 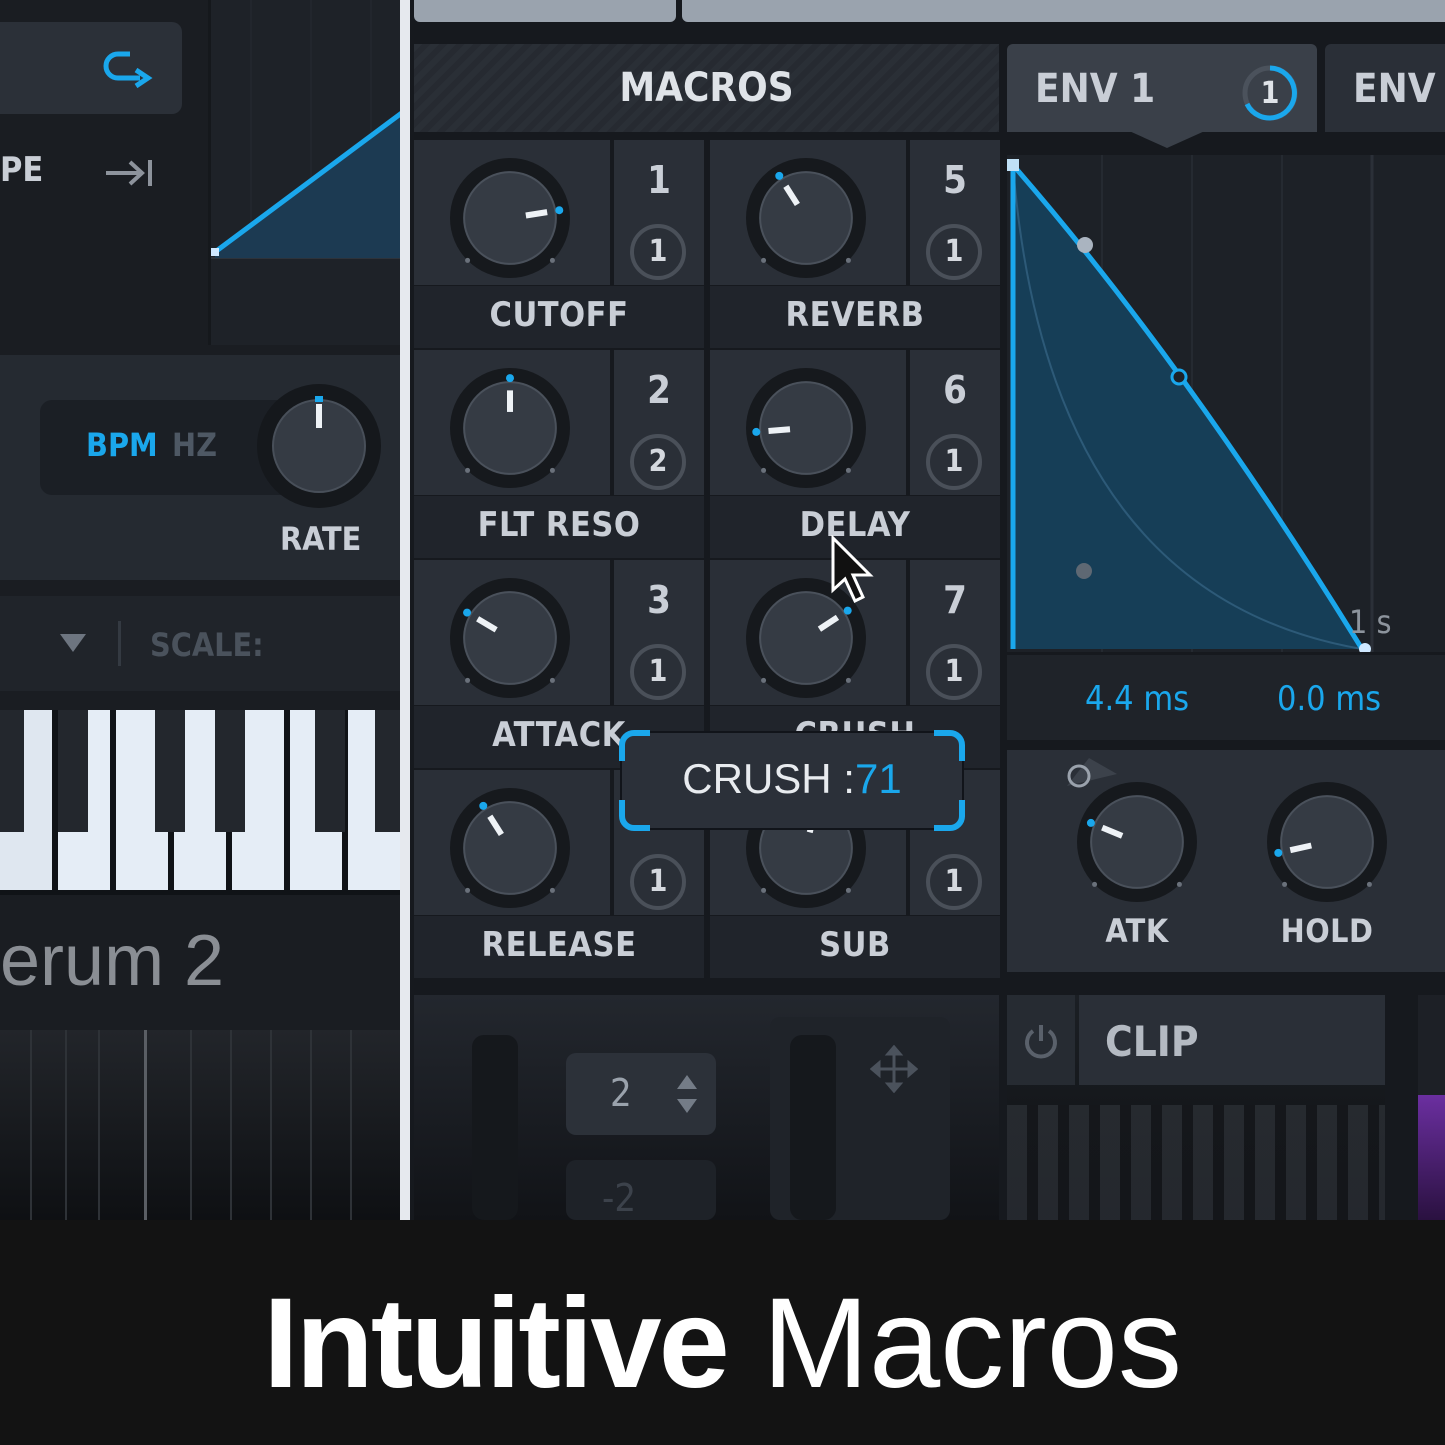 I want to click on env1-mod-badge: 1, so click(x=1270, y=93).